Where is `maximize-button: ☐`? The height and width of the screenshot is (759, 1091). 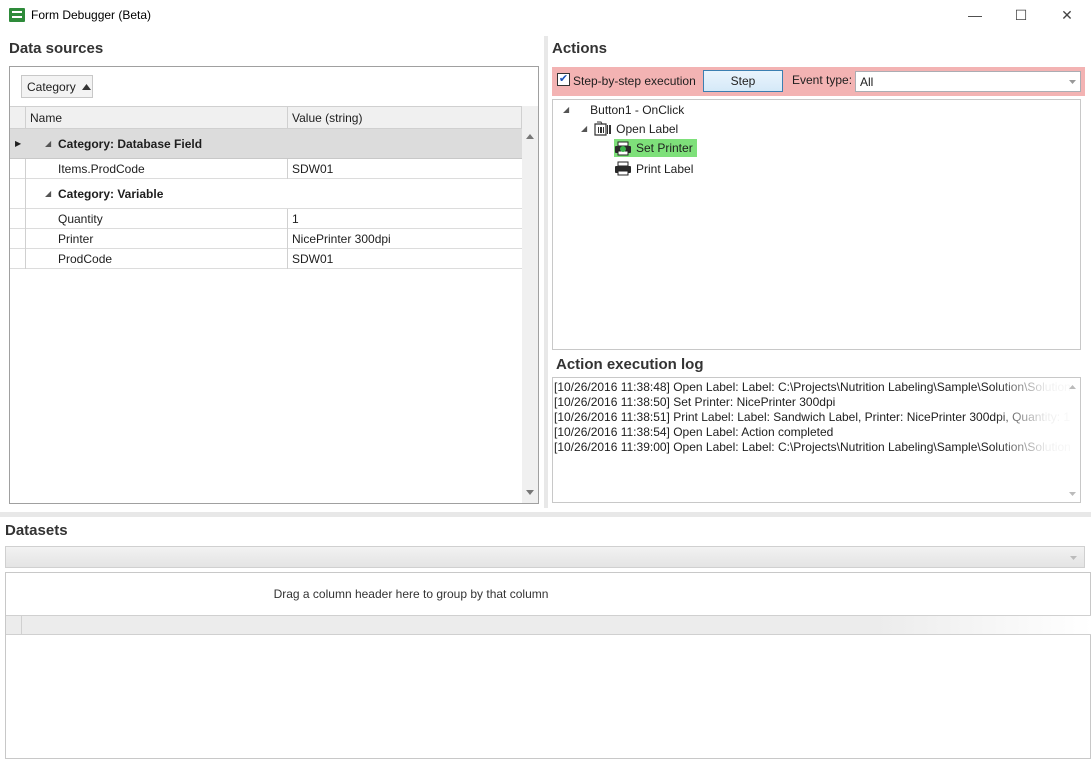 maximize-button: ☐ is located at coordinates (1021, 15).